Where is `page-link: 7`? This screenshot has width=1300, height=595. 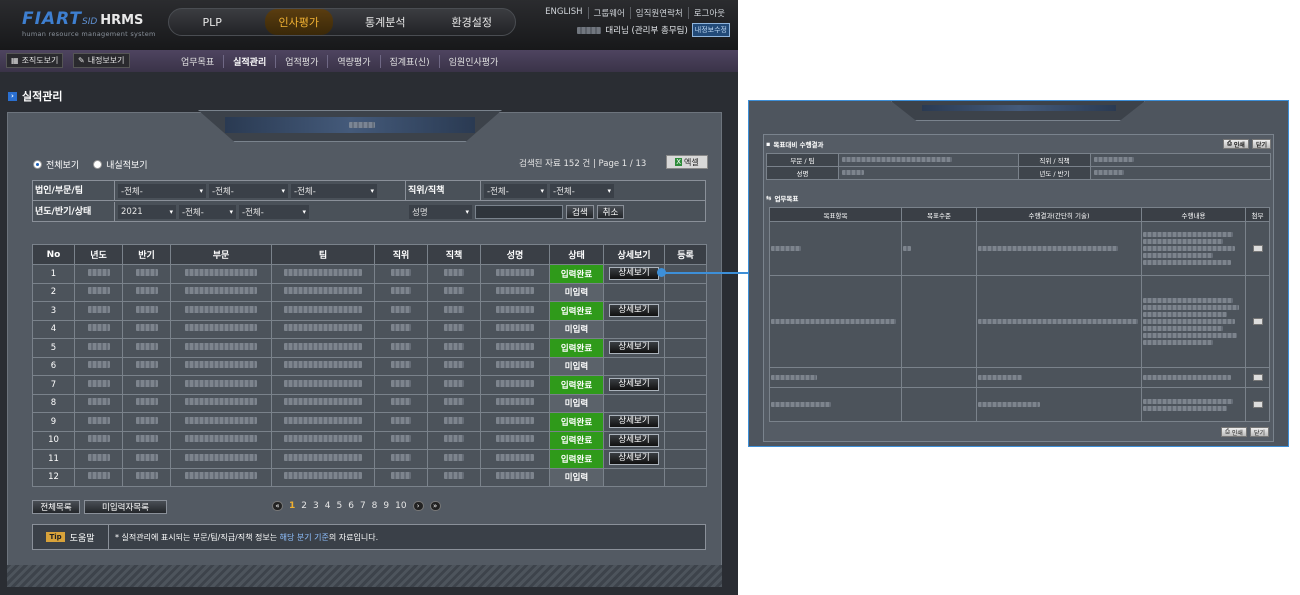 page-link: 7 is located at coordinates (363, 506).